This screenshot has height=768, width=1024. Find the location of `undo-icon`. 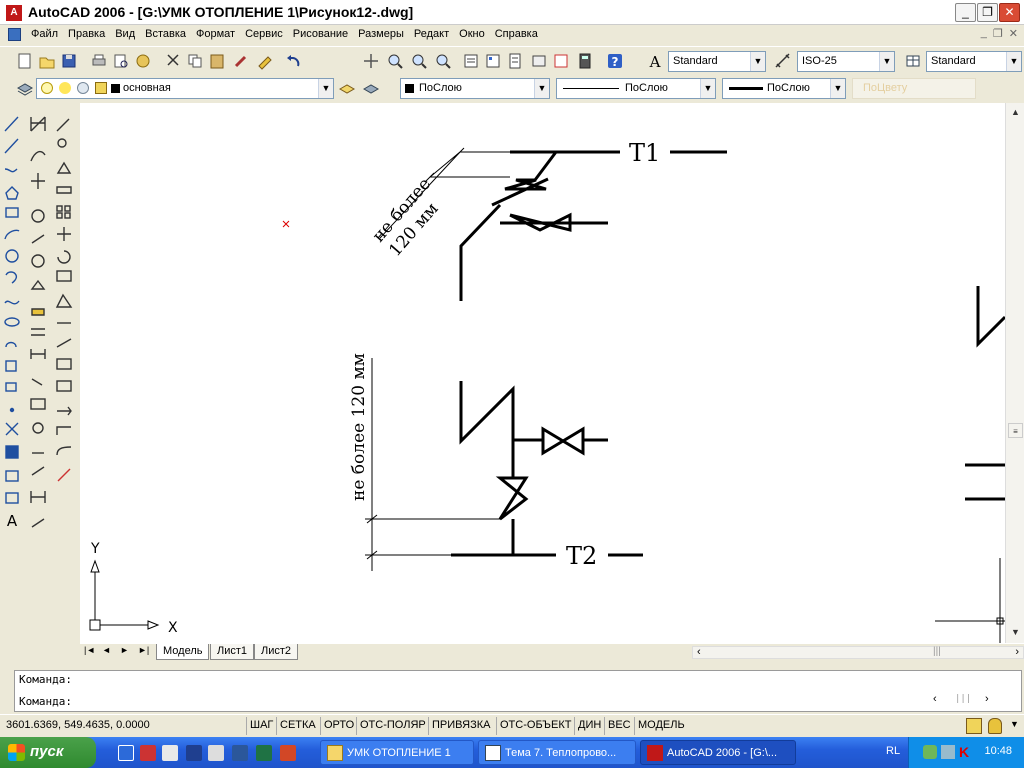

undo-icon is located at coordinates (294, 61).